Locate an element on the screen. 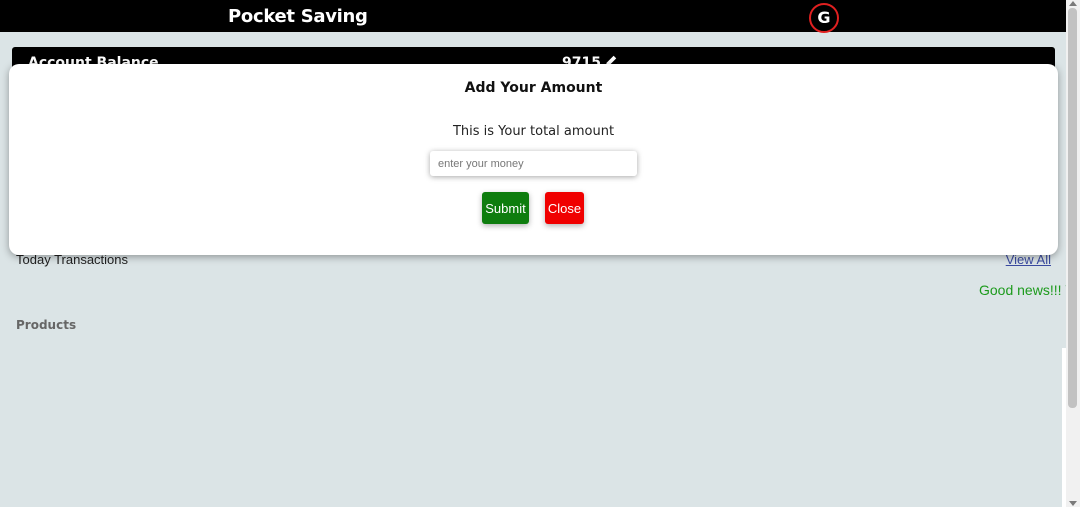 The image size is (1080, 507). modal-title: Add Your Amount is located at coordinates (533, 88).